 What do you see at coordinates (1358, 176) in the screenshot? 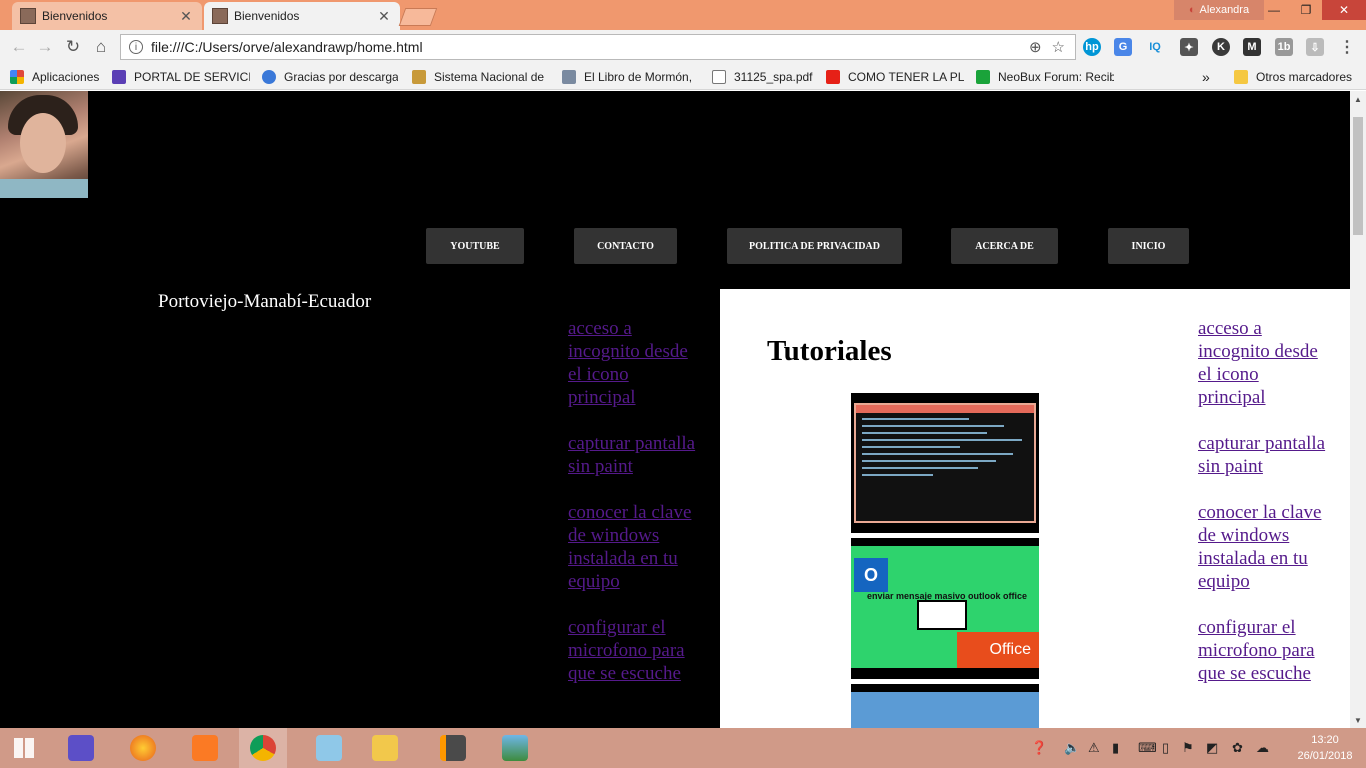
I see `scroll-thumb` at bounding box center [1358, 176].